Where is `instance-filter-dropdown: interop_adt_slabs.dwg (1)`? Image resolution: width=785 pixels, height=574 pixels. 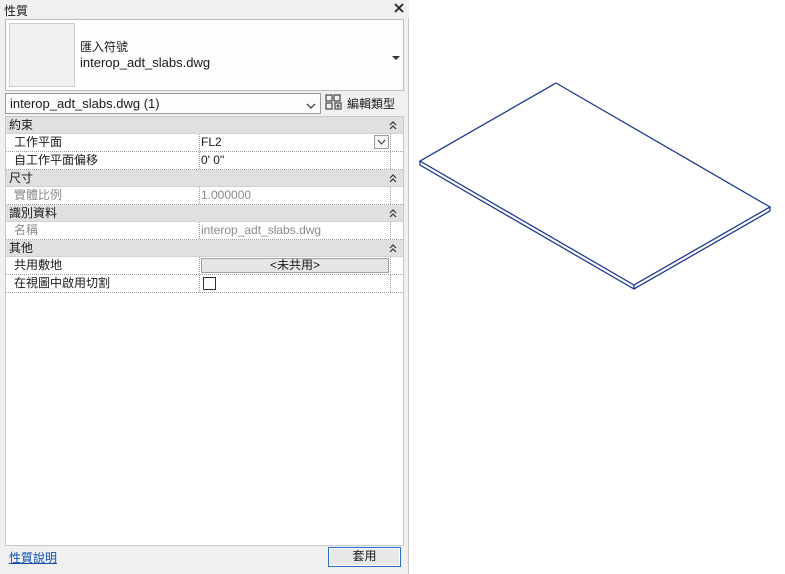 instance-filter-dropdown: interop_adt_slabs.dwg (1) is located at coordinates (163, 103).